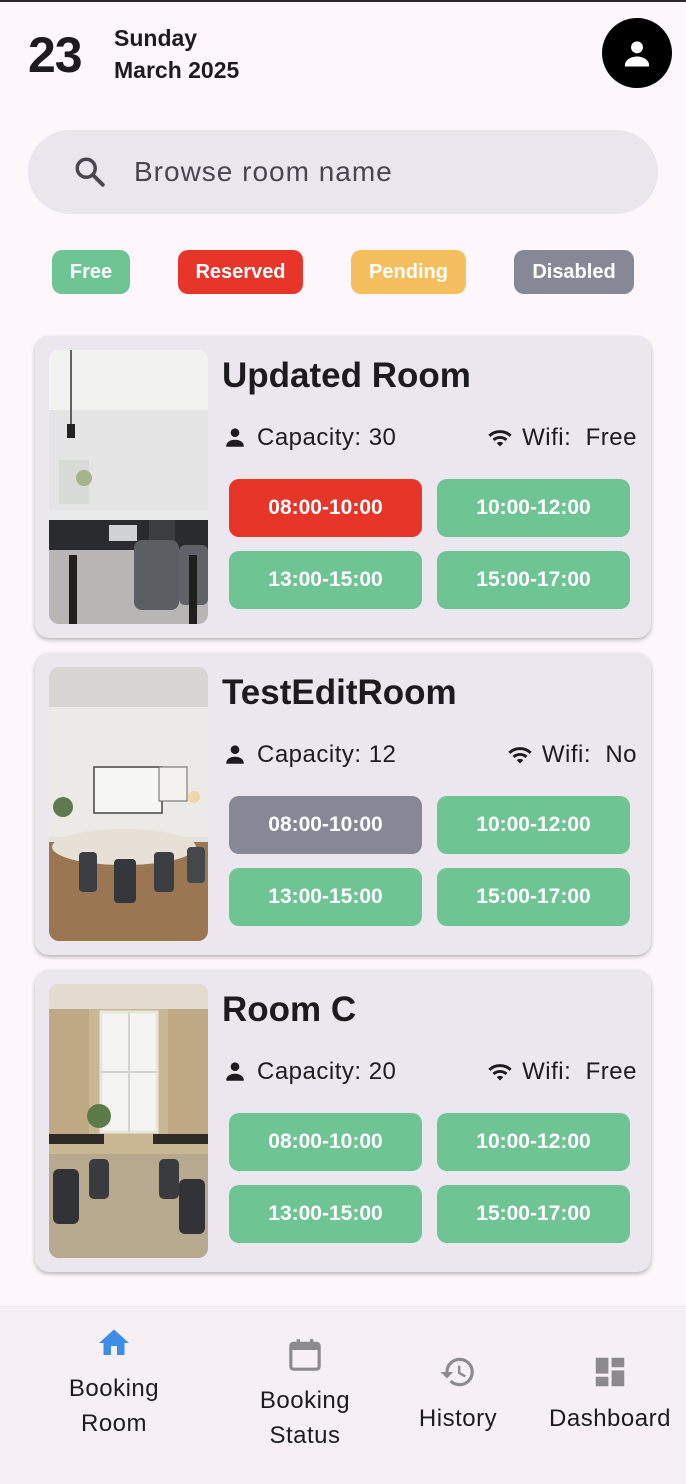 The width and height of the screenshot is (686, 1484). I want to click on legend-pending: Pending, so click(408, 272).